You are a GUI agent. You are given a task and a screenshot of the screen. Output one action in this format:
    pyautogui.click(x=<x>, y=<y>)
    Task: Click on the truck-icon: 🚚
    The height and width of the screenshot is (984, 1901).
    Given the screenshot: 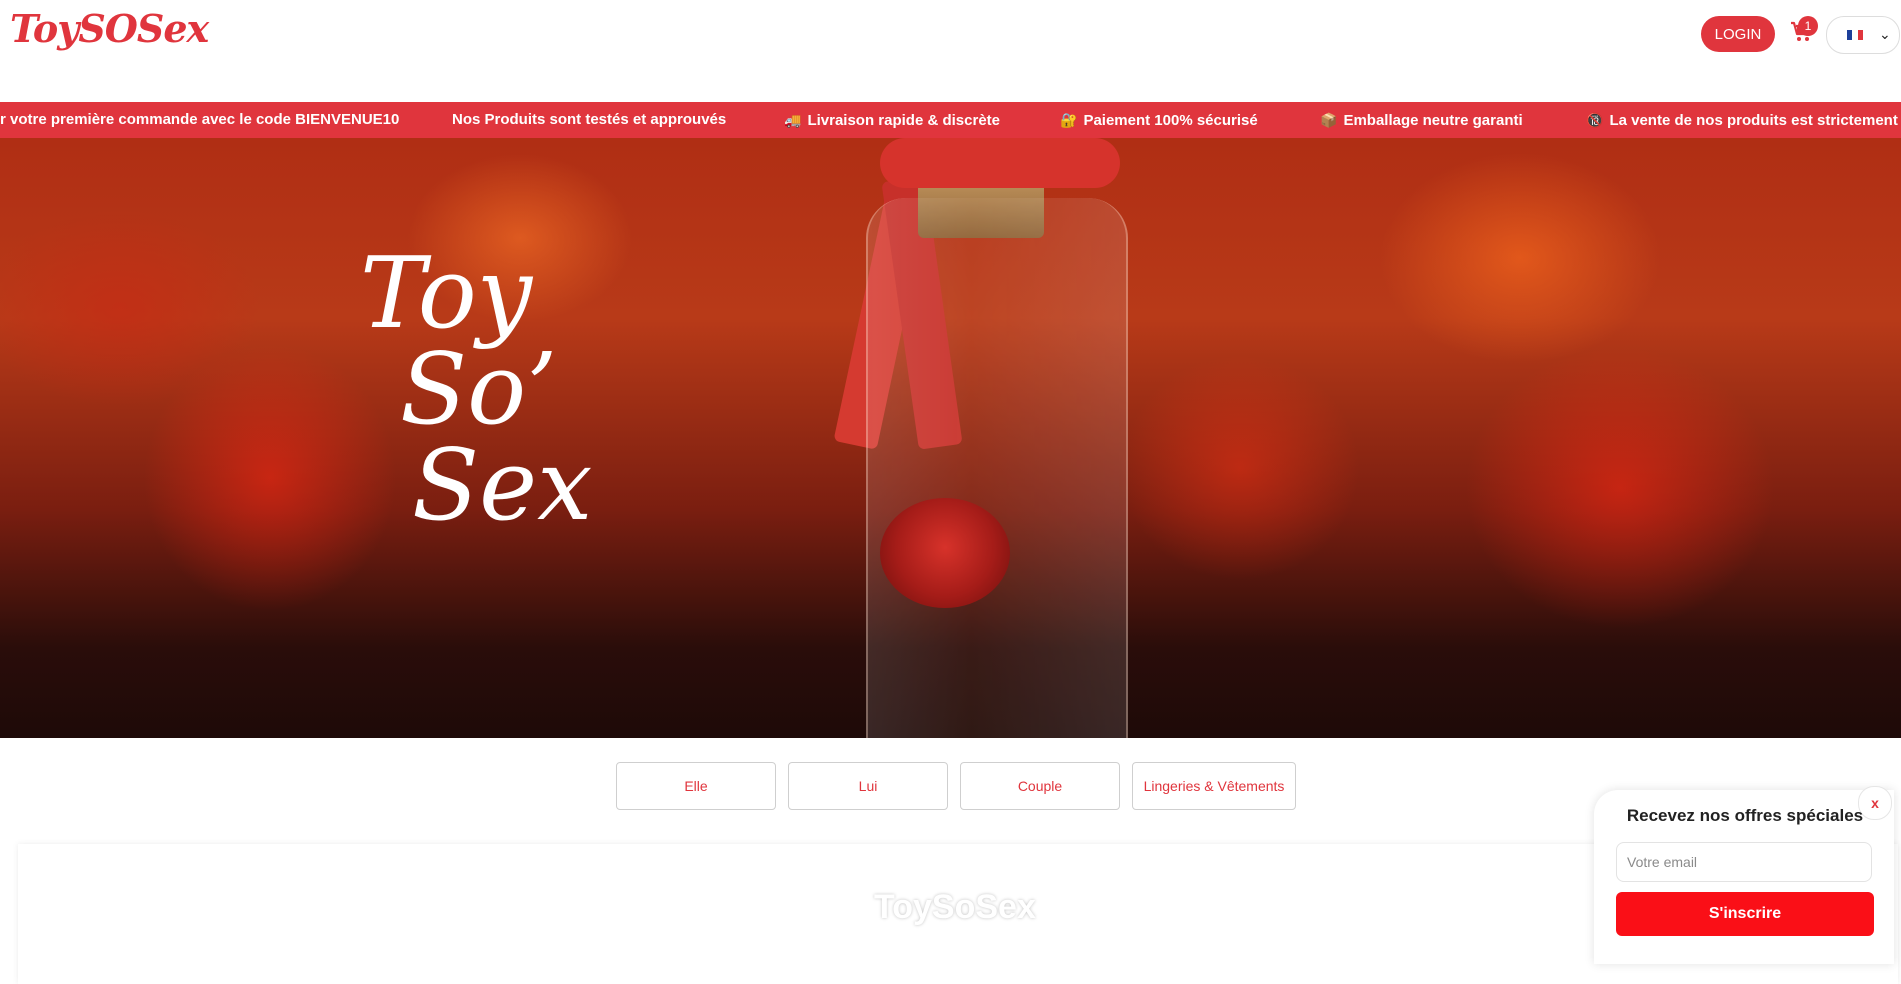 What is the action you would take?
    pyautogui.click(x=793, y=120)
    